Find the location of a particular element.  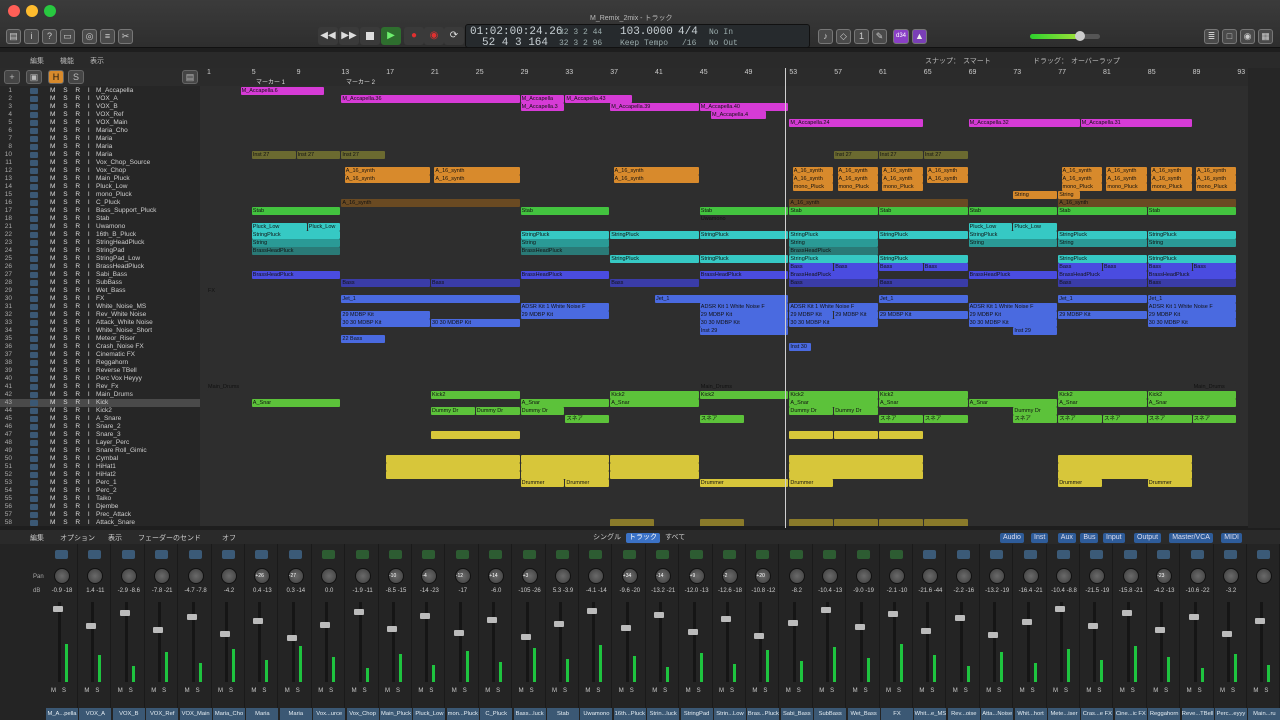

region: ADSR Kit 1 White Noise F is located at coordinates (1192, 307).